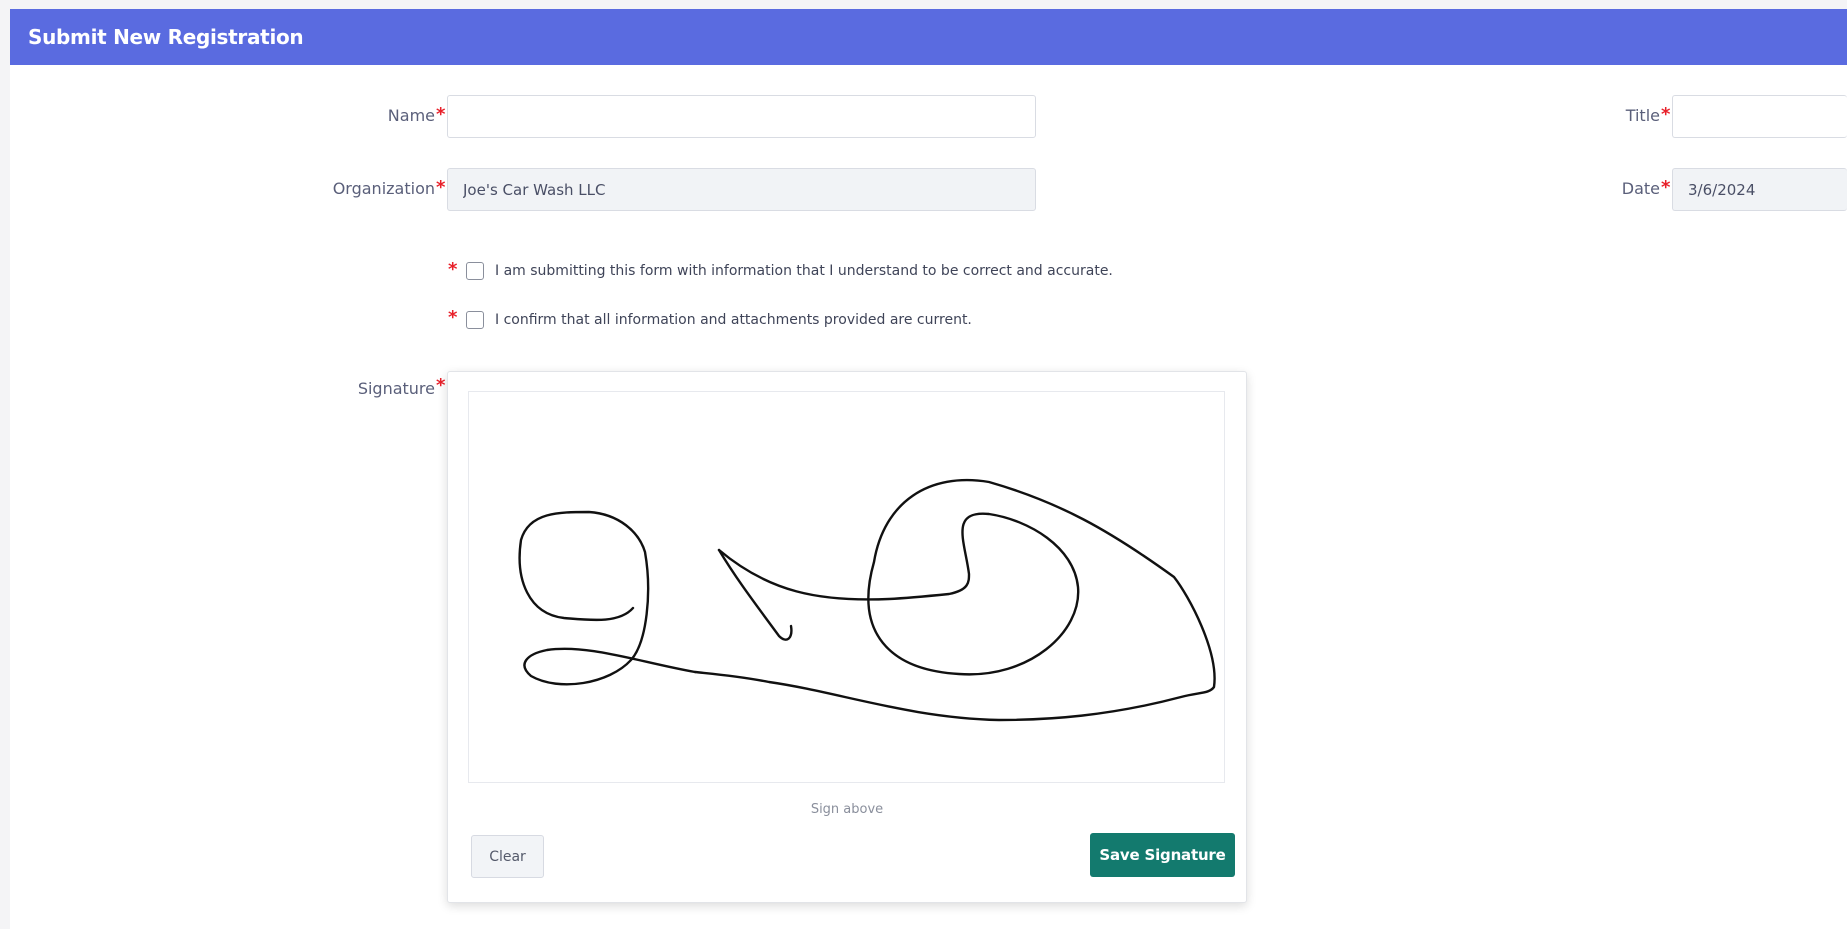 The image size is (1847, 929). What do you see at coordinates (1640, 188) in the screenshot?
I see `date-label: Date` at bounding box center [1640, 188].